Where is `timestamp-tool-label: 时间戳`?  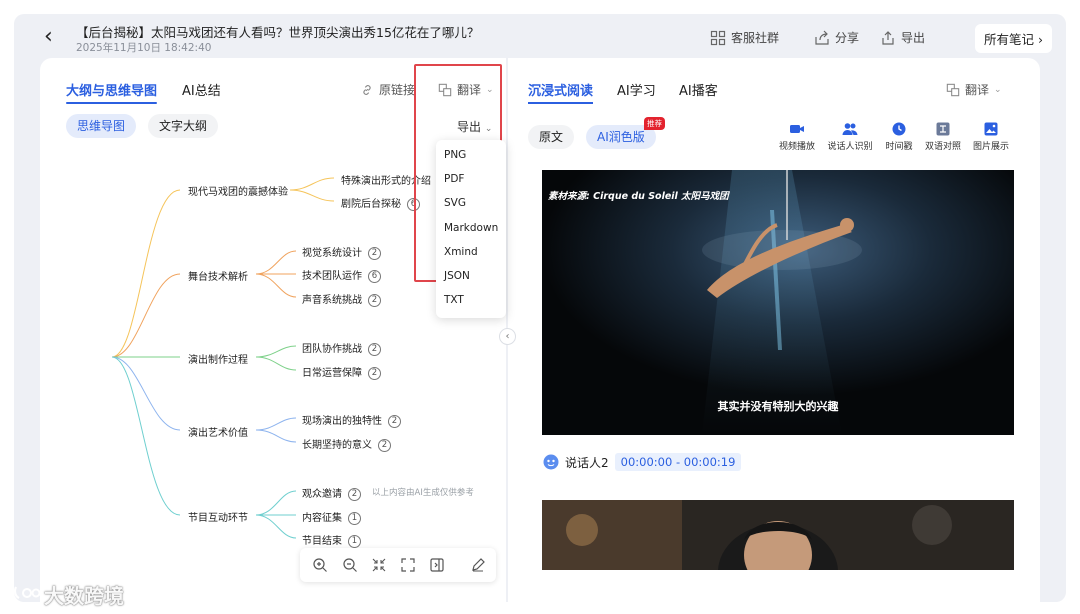
timestamp-tool-label: 时间戳 is located at coordinates (899, 147).